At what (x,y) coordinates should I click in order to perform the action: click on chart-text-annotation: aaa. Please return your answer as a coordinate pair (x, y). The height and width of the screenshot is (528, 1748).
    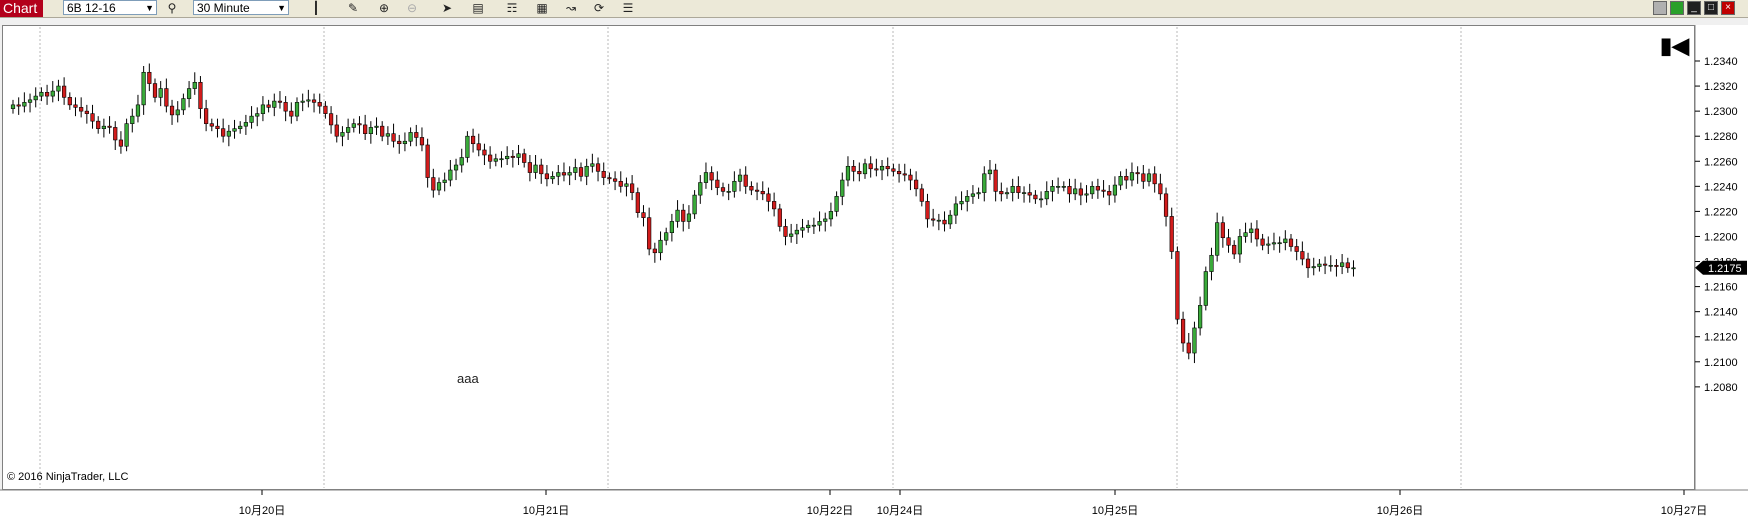
    Looking at the image, I should click on (468, 378).